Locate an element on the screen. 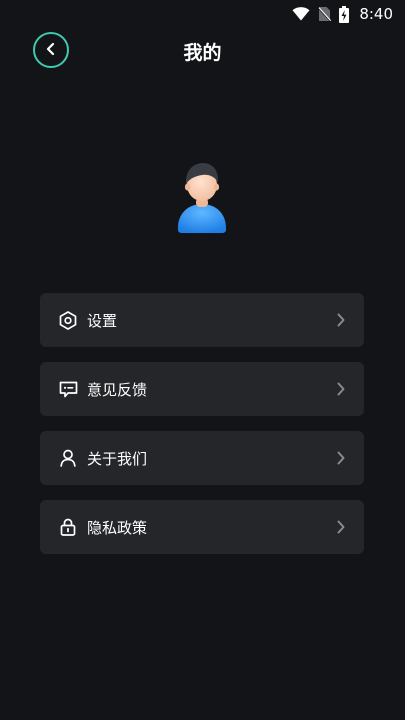 The width and height of the screenshot is (405, 720). menu-item-about-us: 关于我们 is located at coordinates (202, 458).